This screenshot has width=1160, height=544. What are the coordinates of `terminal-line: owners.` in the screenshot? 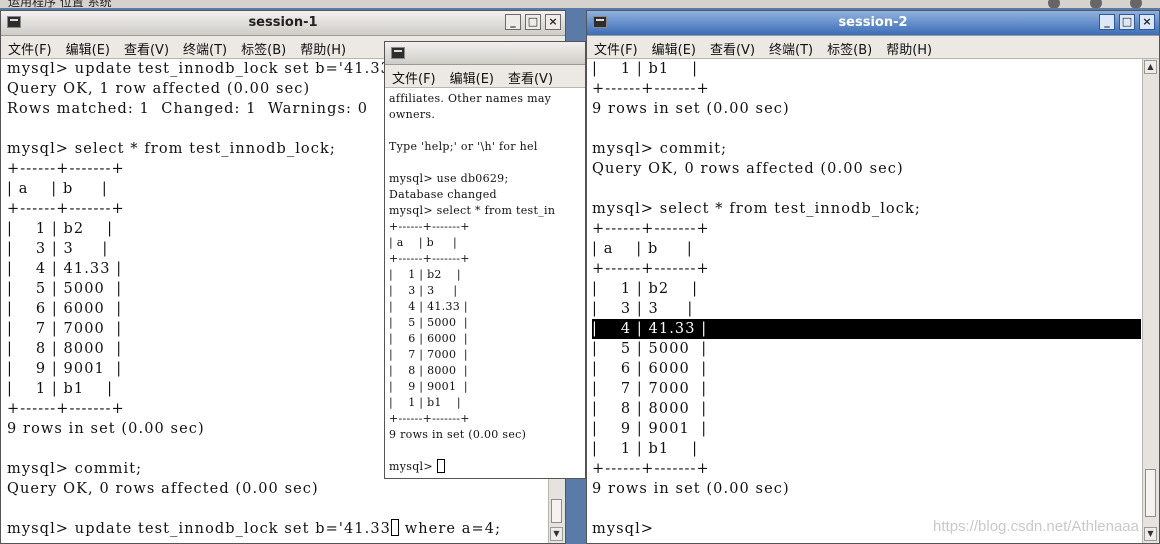 It's located at (412, 114).